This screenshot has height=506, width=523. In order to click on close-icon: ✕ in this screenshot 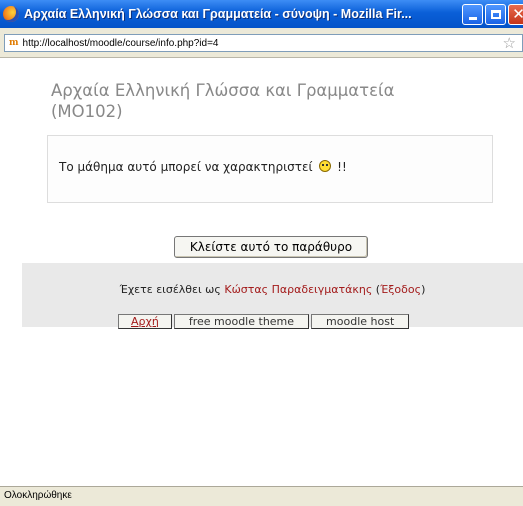, I will do `click(517, 13)`.